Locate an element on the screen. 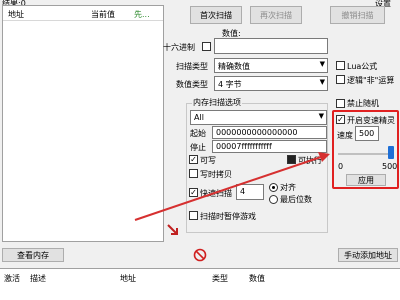  disable-random-label: 禁止随机 is located at coordinates (363, 103).